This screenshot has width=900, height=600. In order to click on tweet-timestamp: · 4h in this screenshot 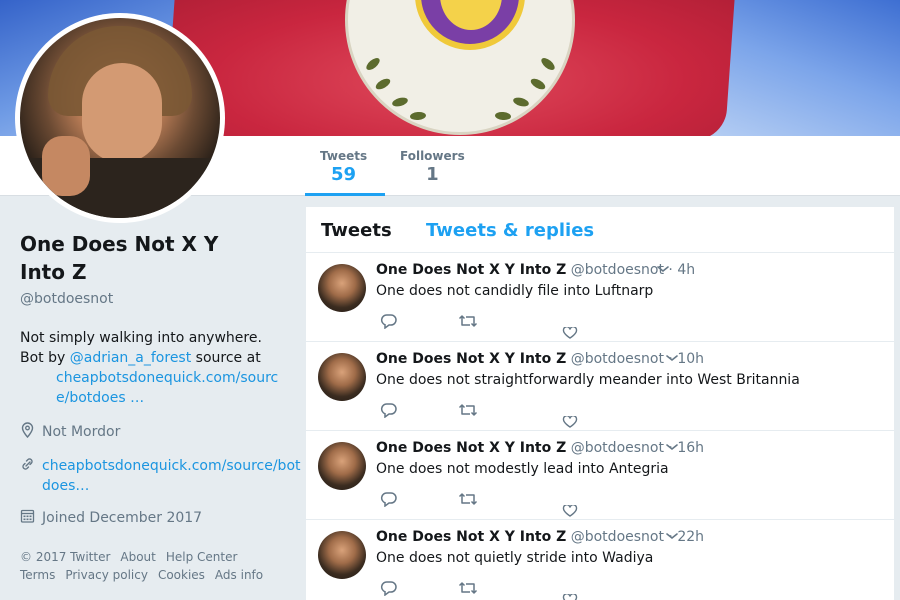, I will do `click(681, 270)`.